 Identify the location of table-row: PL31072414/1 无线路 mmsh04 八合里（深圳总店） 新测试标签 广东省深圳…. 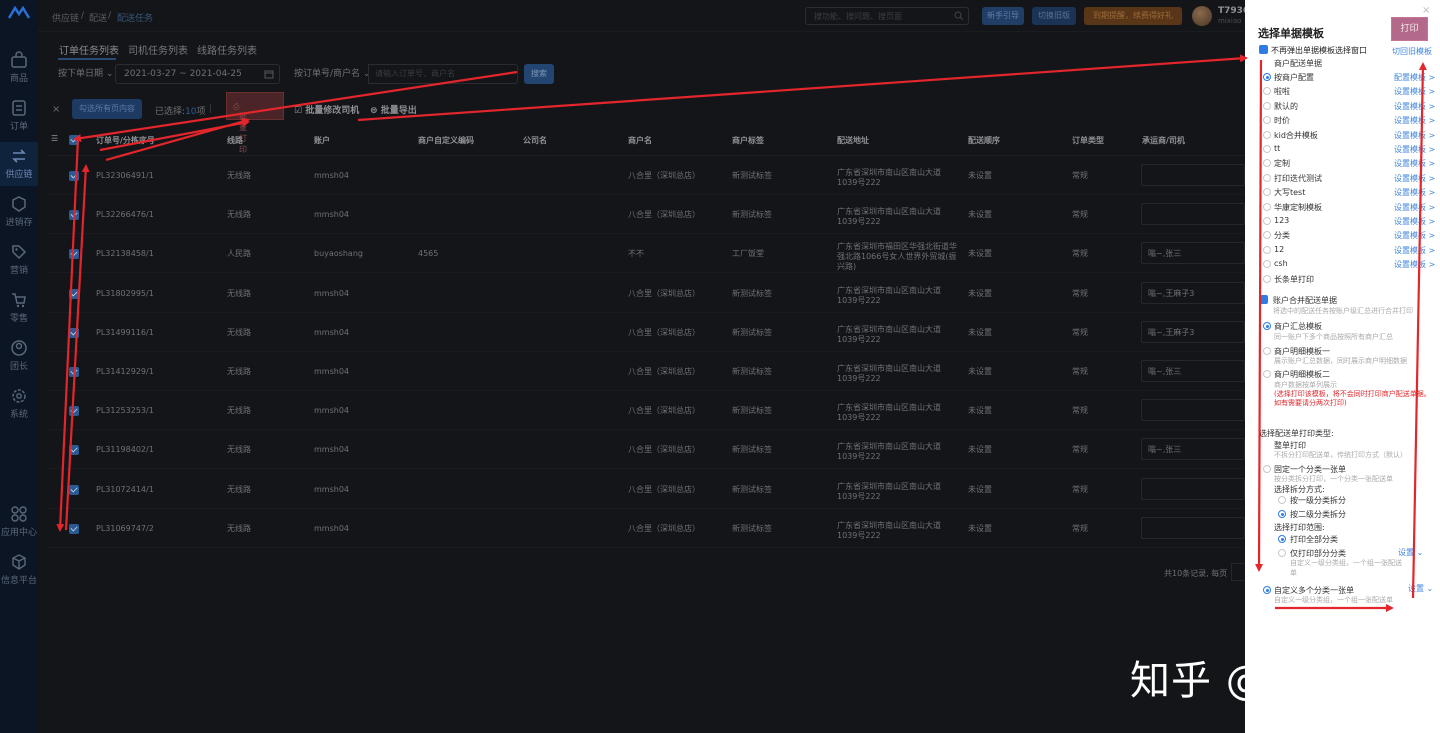
(646, 489).